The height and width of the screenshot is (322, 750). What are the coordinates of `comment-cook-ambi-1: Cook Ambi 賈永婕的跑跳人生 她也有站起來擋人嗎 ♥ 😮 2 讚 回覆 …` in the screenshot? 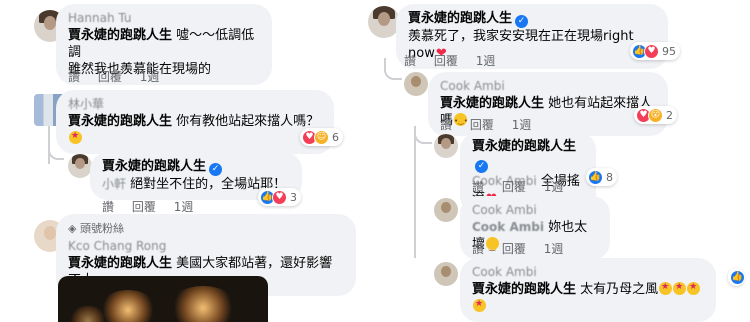 It's located at (559, 97).